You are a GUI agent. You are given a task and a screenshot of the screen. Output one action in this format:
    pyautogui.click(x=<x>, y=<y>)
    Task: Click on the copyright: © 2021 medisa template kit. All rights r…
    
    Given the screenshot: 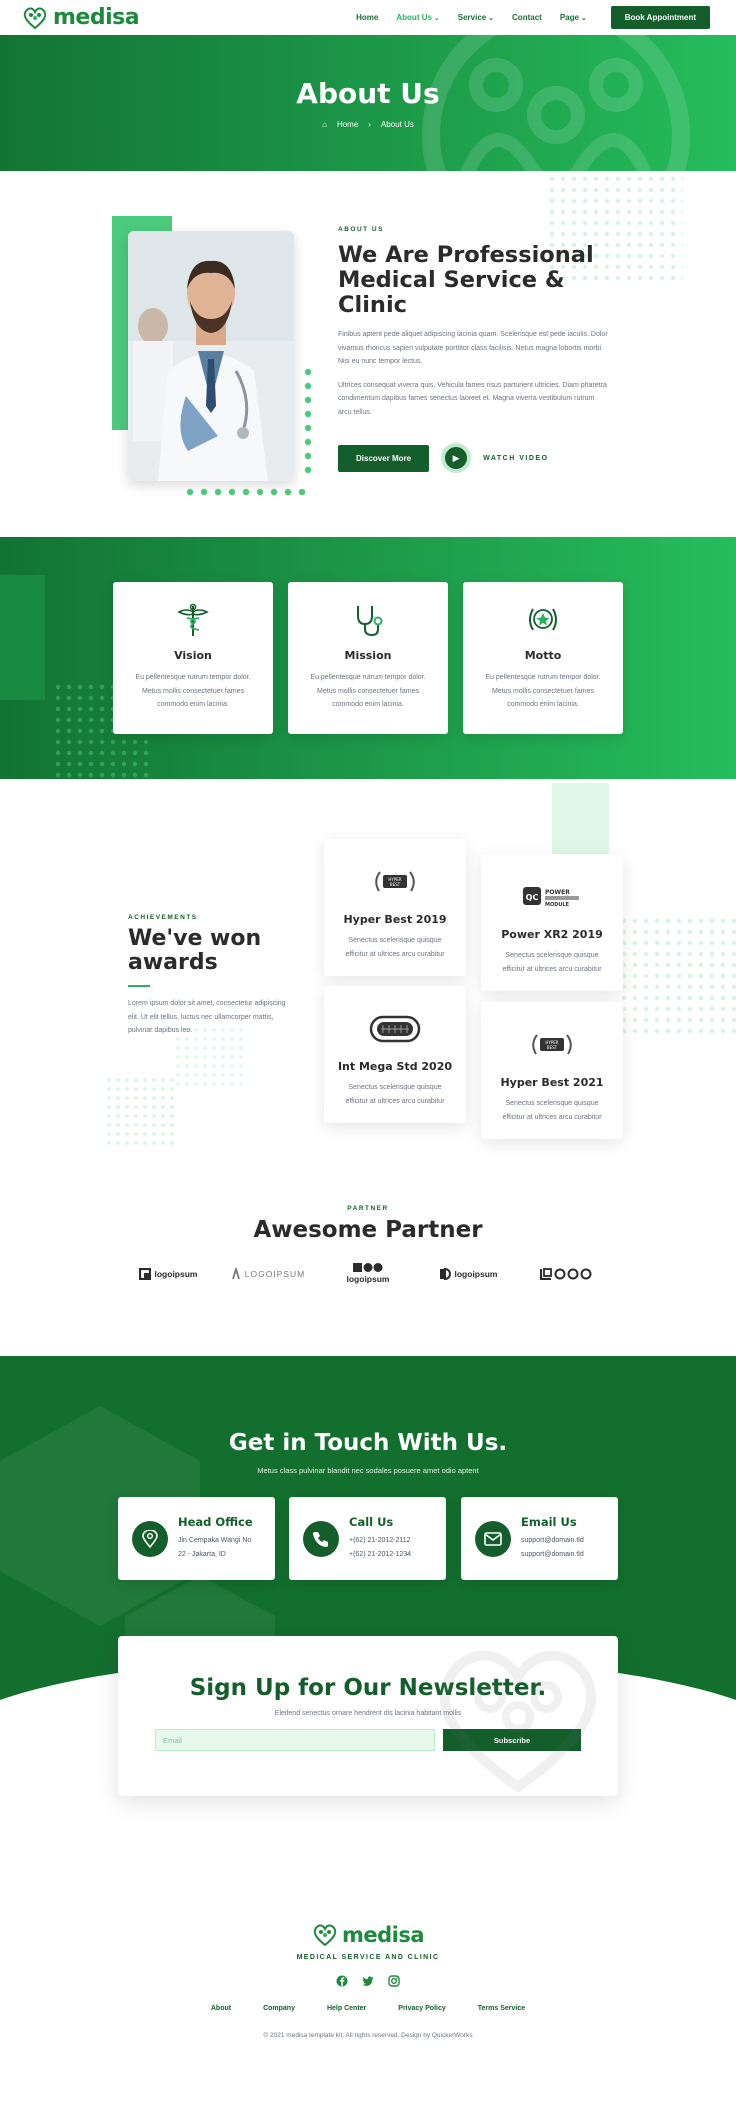 What is the action you would take?
    pyautogui.click(x=368, y=2035)
    